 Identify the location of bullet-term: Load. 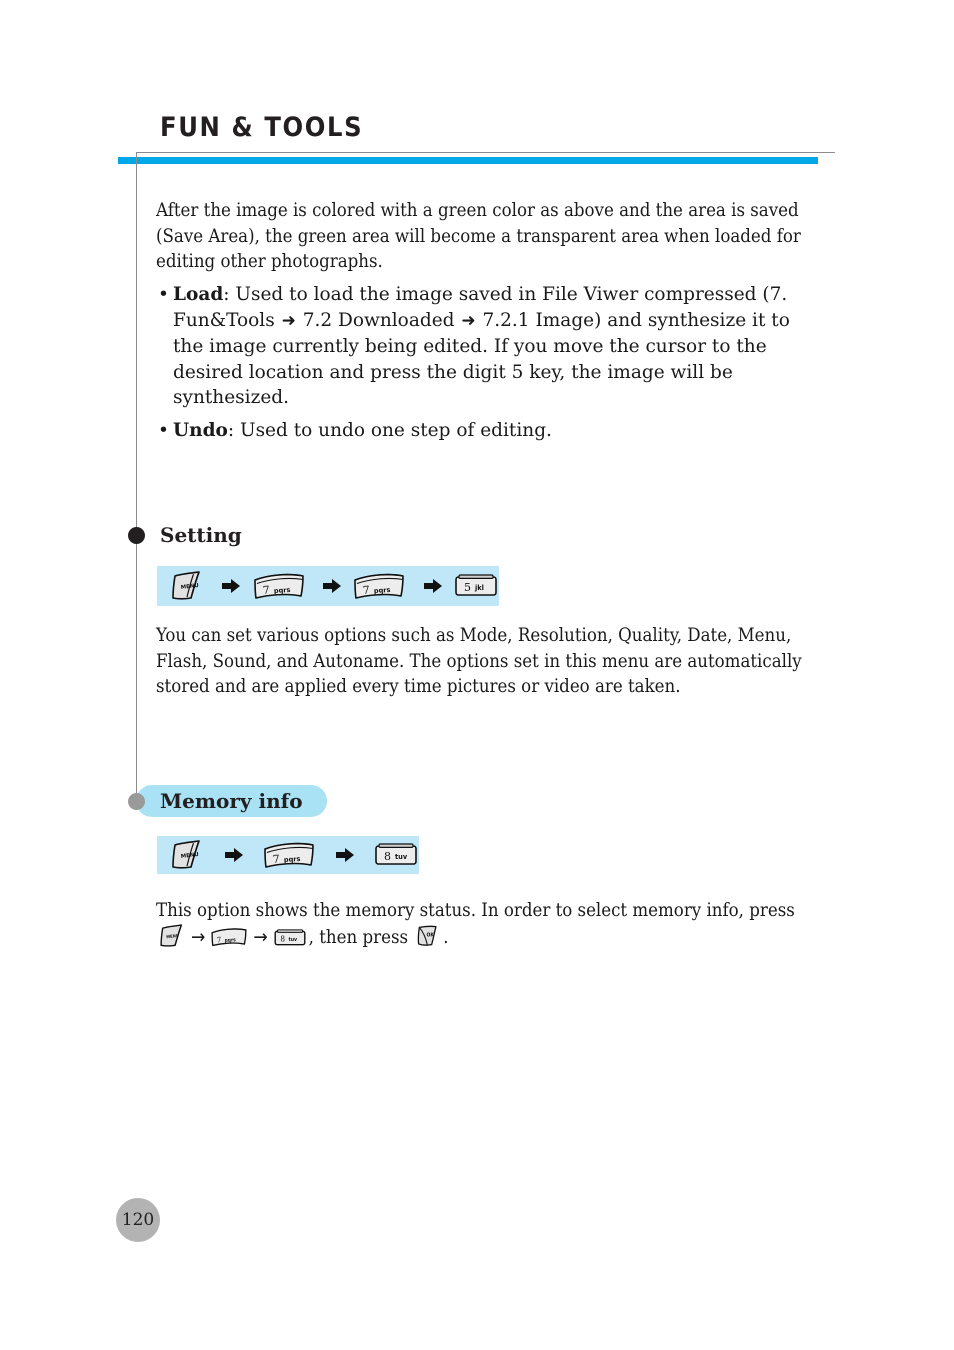
(198, 294).